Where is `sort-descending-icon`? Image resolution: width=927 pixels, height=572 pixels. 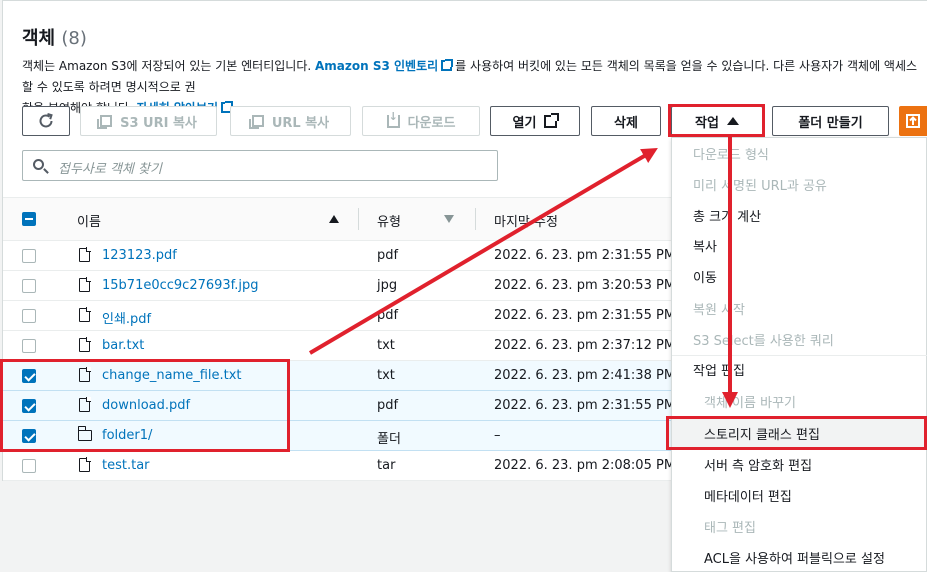
sort-descending-icon is located at coordinates (449, 219).